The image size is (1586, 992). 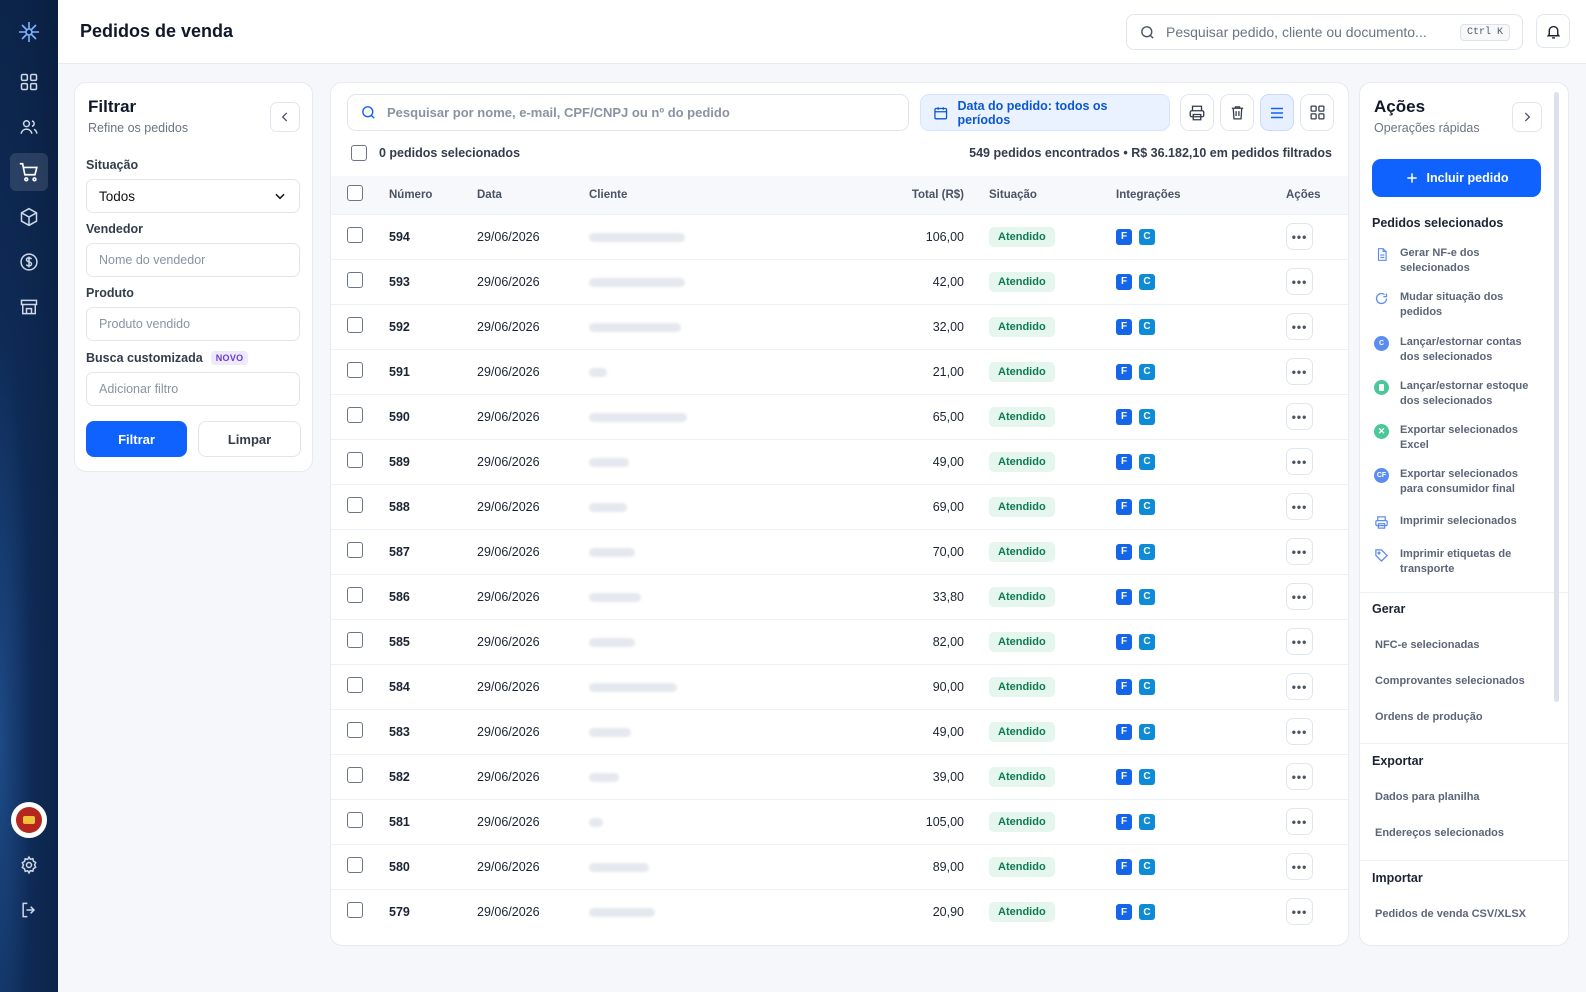 I want to click on table-row: 593 29/06/2026 42,00 Atendido FC •••, so click(x=839, y=281).